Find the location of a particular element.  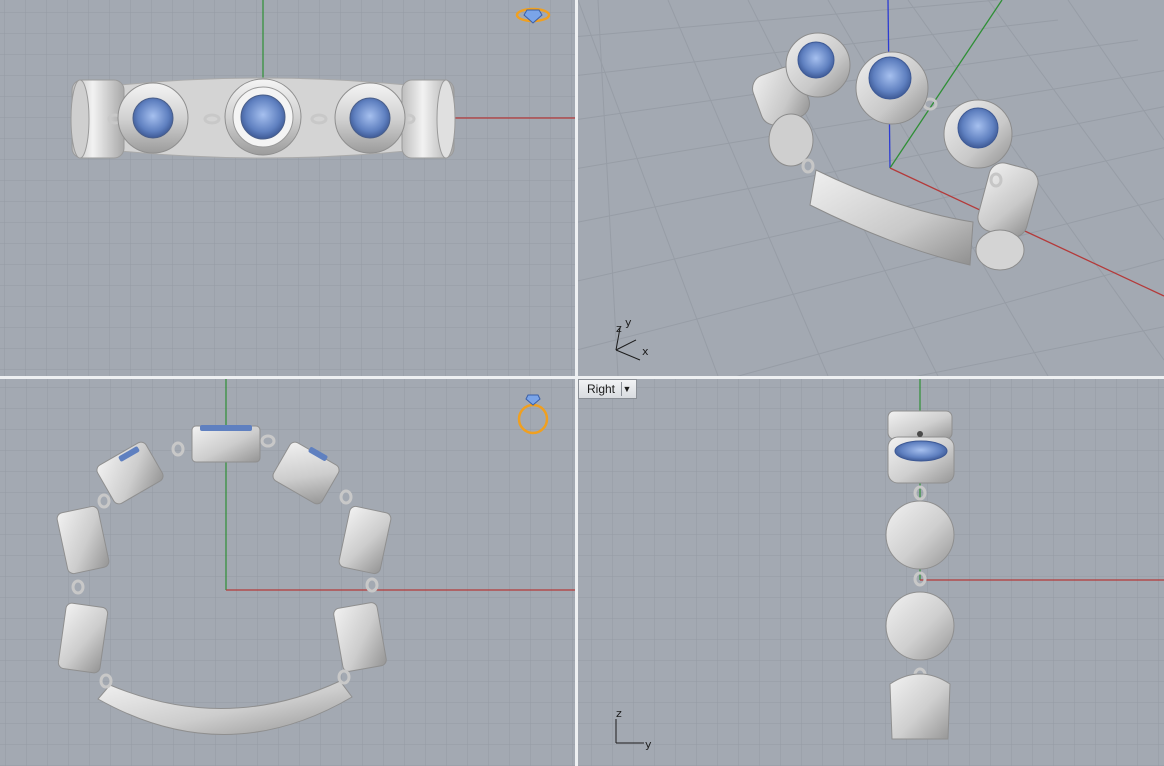

dropdown-caret-icon: ▼ is located at coordinates (626, 389).